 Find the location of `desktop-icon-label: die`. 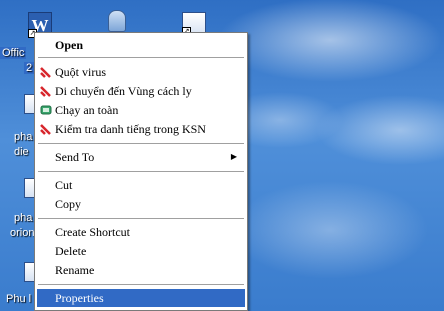

desktop-icon-label: die is located at coordinates (21, 152).